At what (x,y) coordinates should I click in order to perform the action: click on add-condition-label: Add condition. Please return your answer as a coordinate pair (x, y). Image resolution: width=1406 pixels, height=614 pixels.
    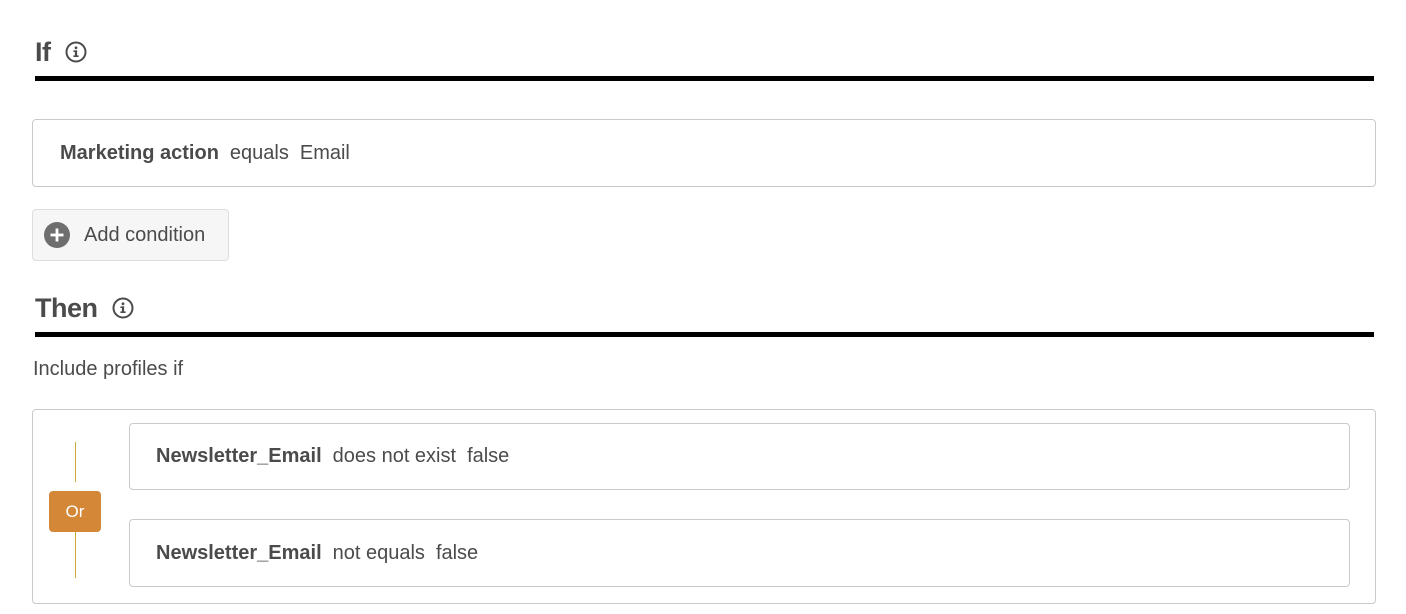
    Looking at the image, I should click on (145, 234).